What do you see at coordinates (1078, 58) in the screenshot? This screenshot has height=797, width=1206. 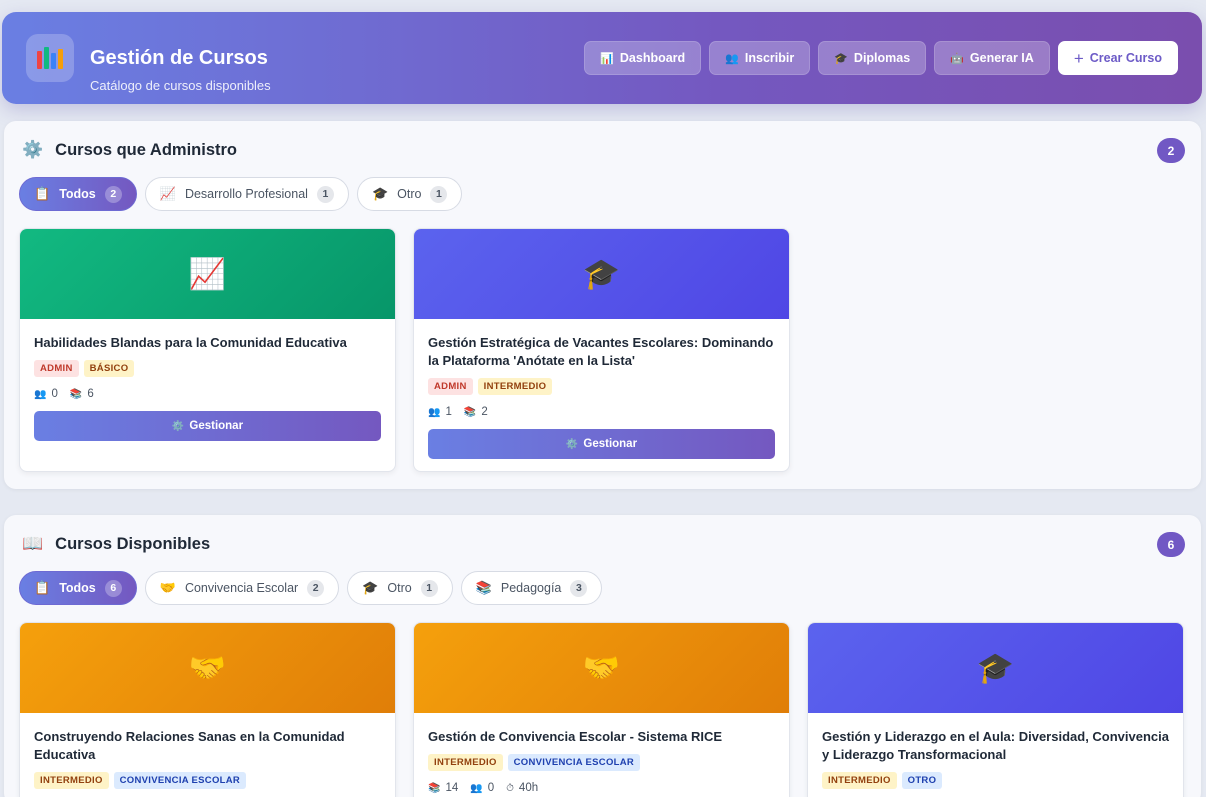 I see `plus-icon: +` at bounding box center [1078, 58].